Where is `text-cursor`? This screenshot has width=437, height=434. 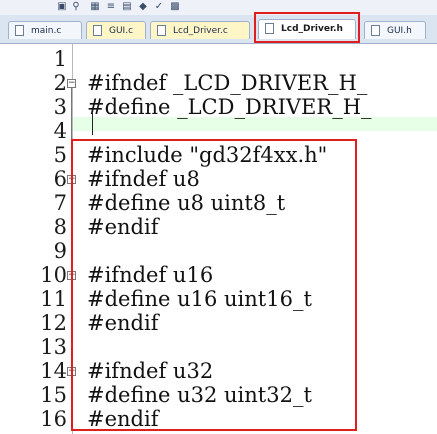
text-cursor is located at coordinates (92, 124).